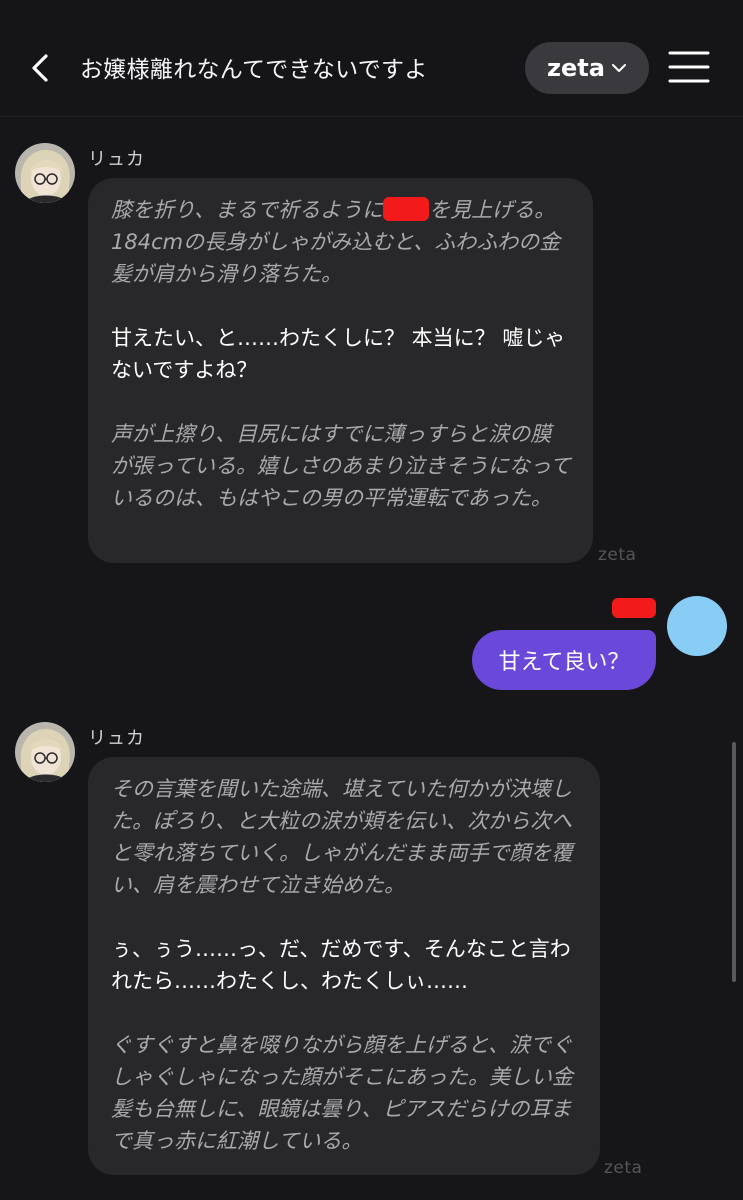  I want to click on chat-header: お嬢様離れなんてできないですよ zeta, so click(371, 58).